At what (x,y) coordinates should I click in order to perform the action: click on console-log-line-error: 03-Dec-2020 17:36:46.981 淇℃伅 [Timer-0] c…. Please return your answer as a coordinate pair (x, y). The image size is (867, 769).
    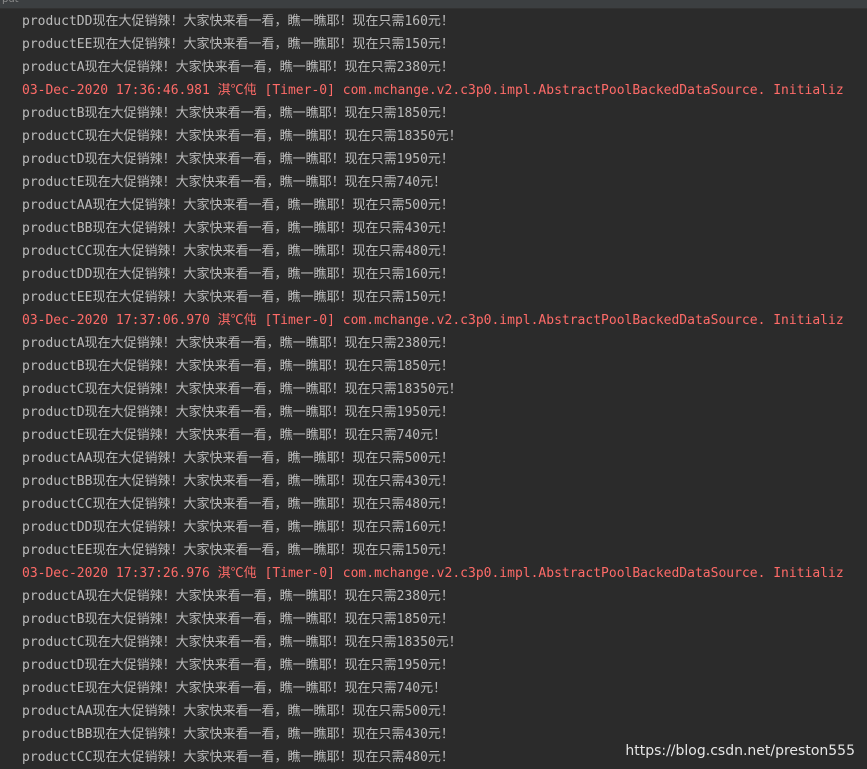
    Looking at the image, I should click on (433, 90).